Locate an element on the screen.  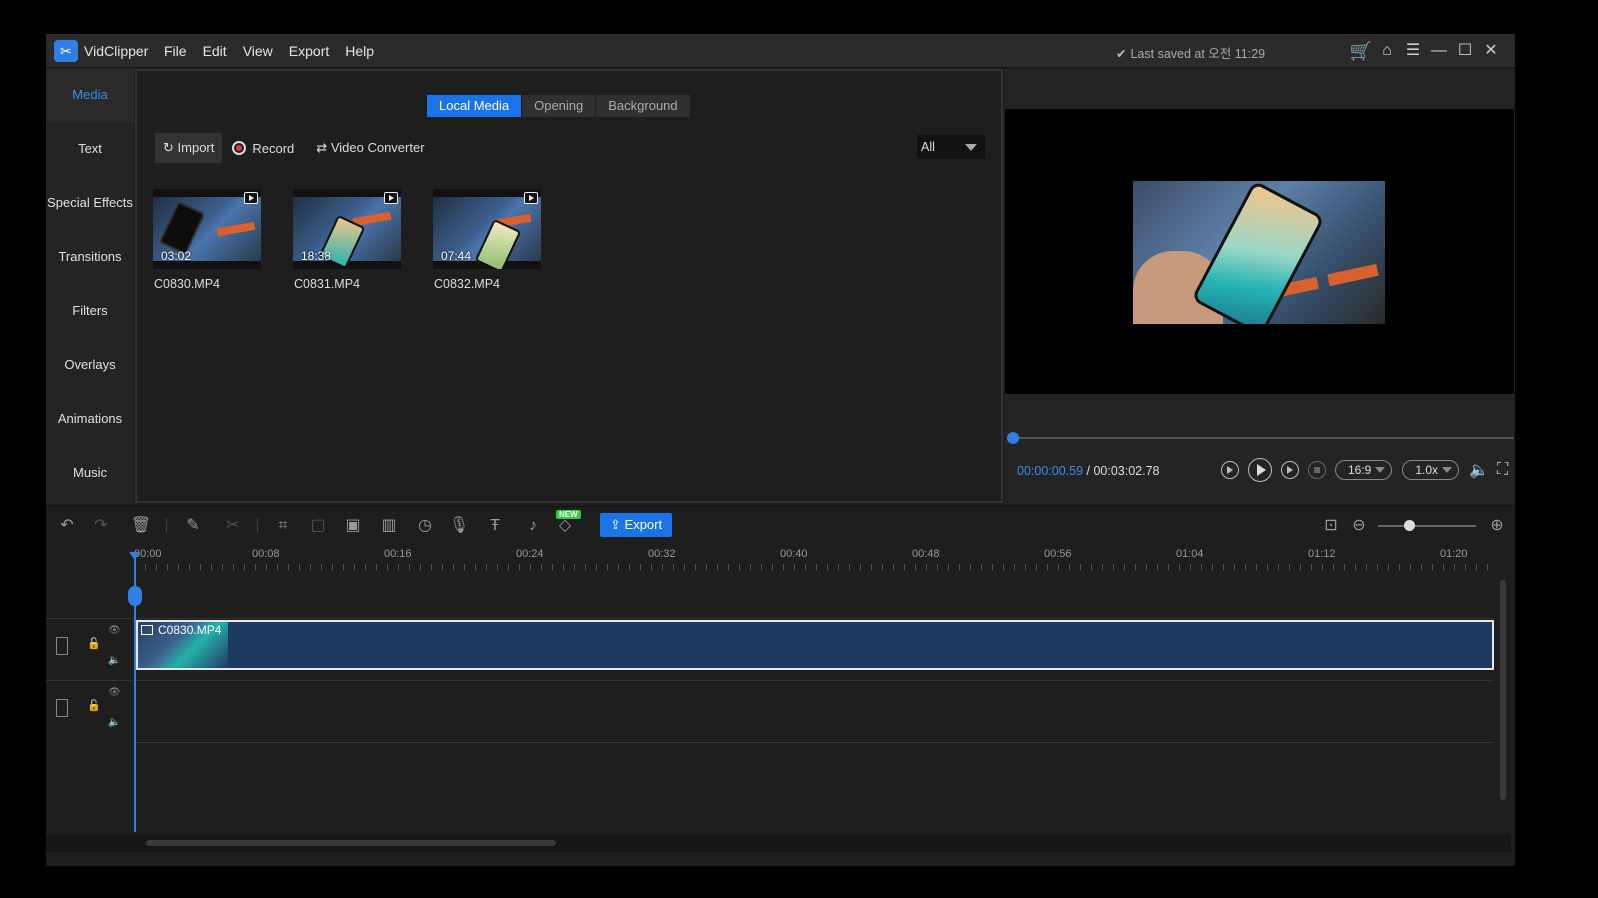
media-clip: 07:44 C0832.MP4 is located at coordinates (487, 240).